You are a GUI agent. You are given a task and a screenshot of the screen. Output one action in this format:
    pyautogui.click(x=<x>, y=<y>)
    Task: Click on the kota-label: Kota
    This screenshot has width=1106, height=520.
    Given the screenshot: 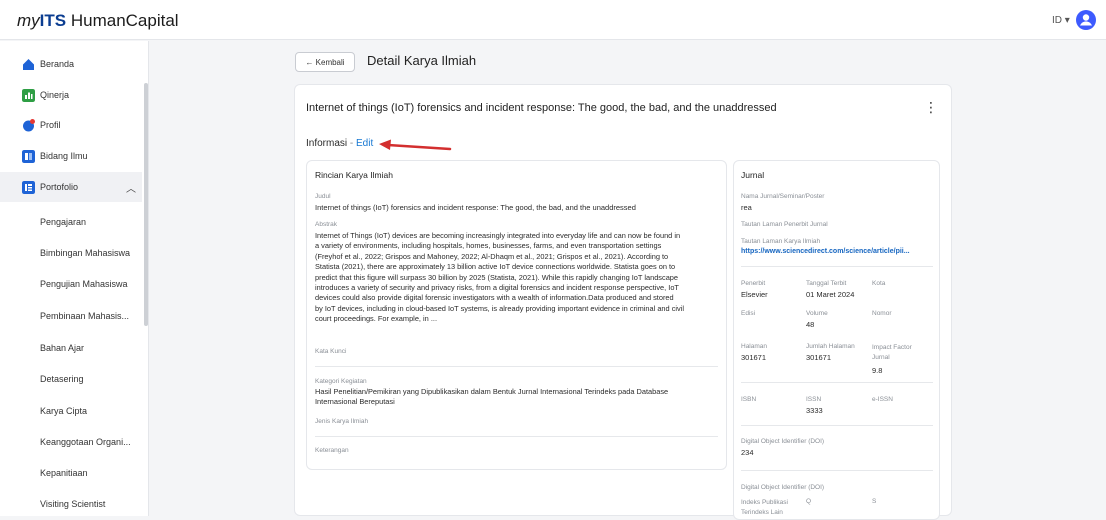 What is the action you would take?
    pyautogui.click(x=879, y=283)
    